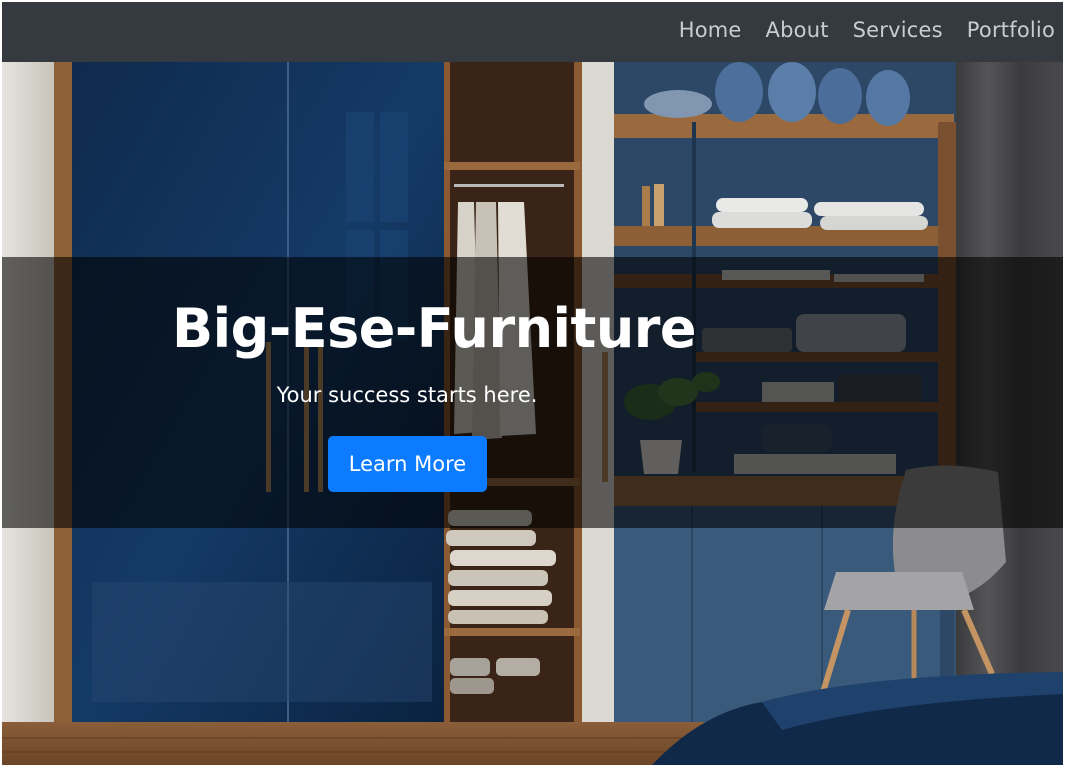  Describe the element at coordinates (1011, 30) in the screenshot. I see `nav-link-portfolio: Portfolio` at that location.